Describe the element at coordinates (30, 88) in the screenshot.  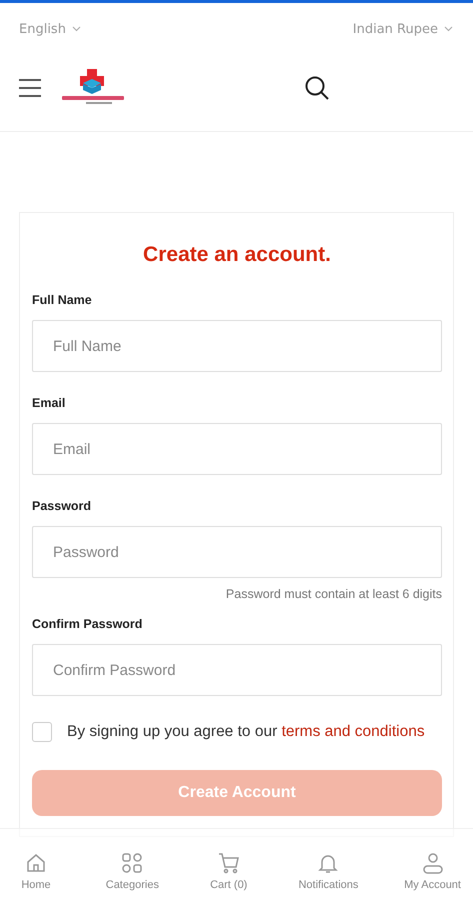
I see `menu-icon` at that location.